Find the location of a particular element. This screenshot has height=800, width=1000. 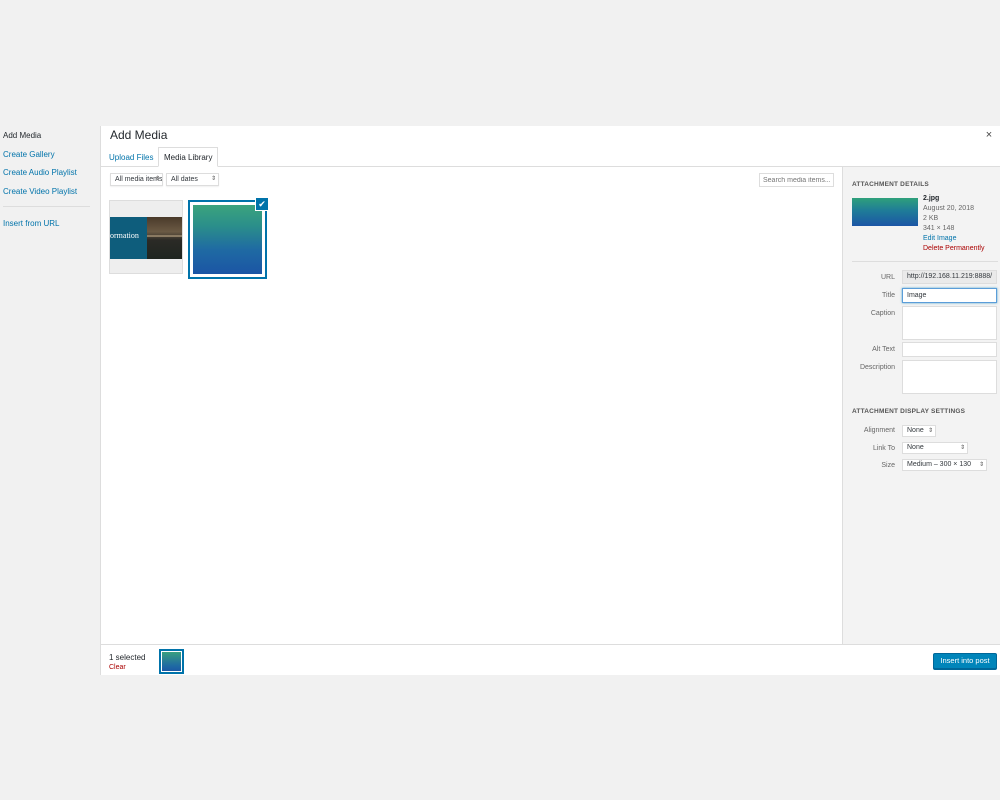

menu-item-create-gallery: Create Gallery is located at coordinates (29, 154).